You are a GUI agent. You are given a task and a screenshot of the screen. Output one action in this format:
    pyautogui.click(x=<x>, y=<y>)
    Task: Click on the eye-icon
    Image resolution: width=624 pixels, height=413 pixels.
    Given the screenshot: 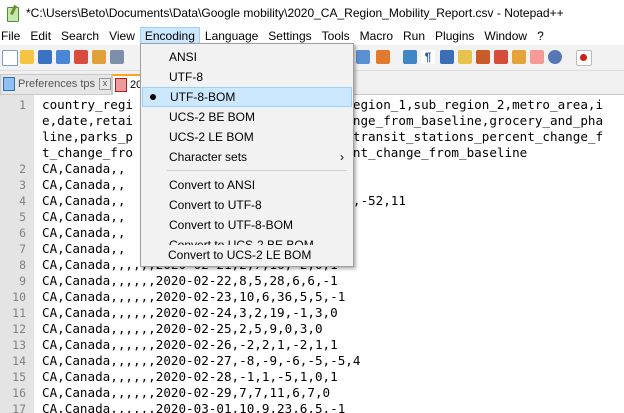 What is the action you would take?
    pyautogui.click(x=555, y=57)
    